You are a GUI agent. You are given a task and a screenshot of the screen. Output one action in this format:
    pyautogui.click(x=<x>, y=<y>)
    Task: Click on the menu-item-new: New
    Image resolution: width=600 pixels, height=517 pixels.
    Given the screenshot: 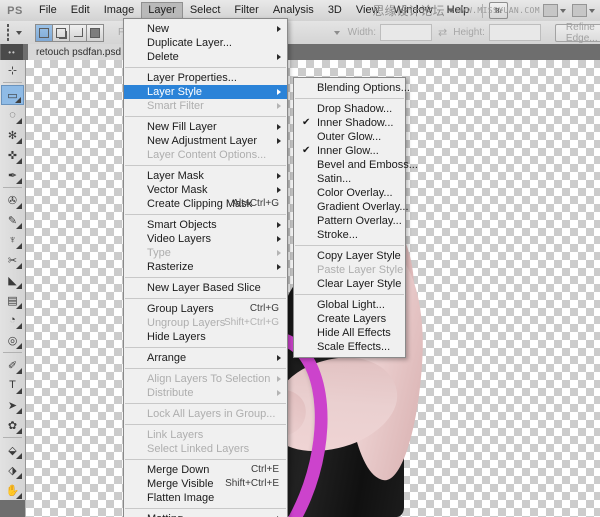 What is the action you would take?
    pyautogui.click(x=205, y=29)
    